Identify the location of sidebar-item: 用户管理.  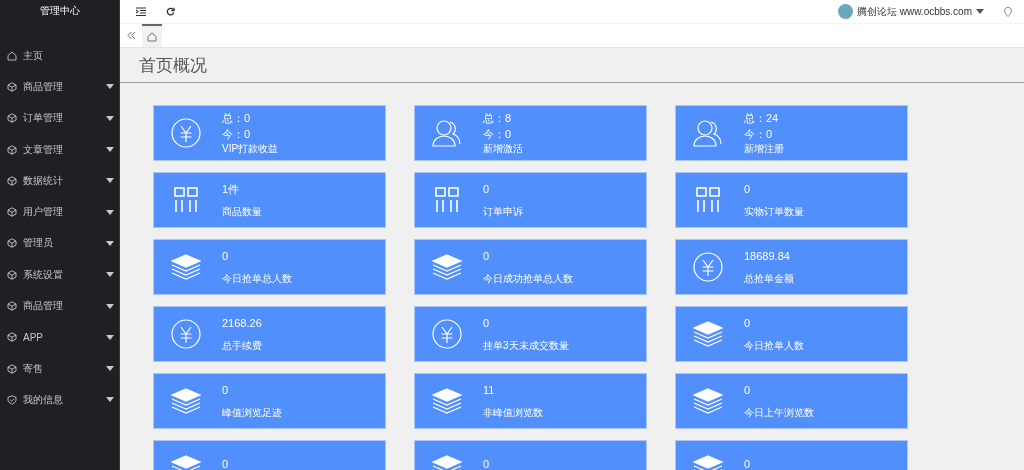
(59, 212).